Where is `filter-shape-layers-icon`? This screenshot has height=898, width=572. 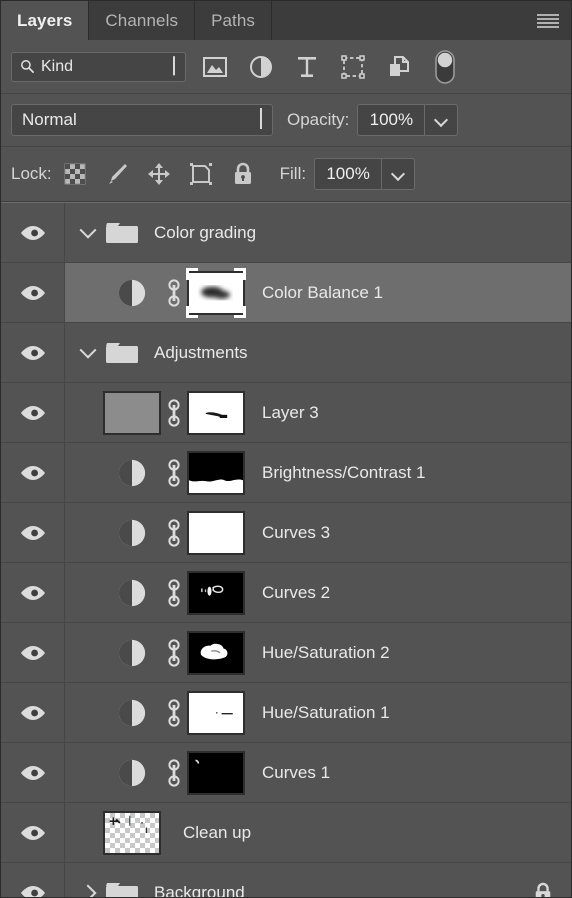 filter-shape-layers-icon is located at coordinates (353, 67).